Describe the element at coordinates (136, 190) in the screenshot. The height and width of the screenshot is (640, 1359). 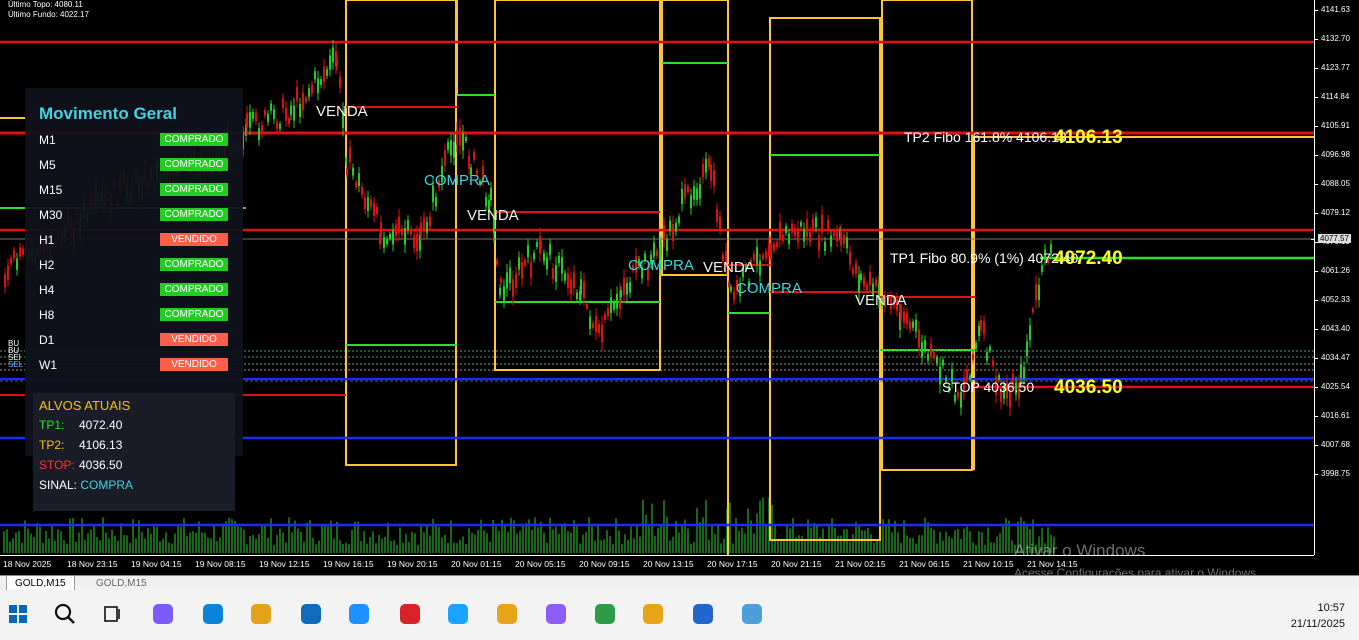
I see `timeframe-row-m15: M15 COMPRADO` at that location.